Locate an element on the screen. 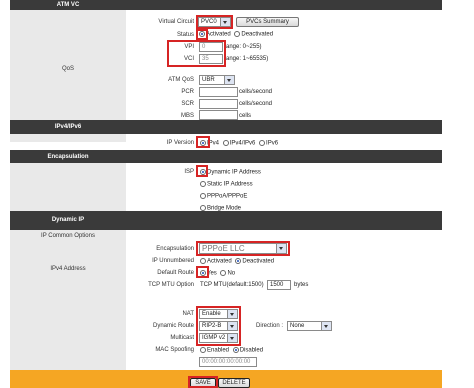 This screenshot has width=474, height=388. highlight-isp is located at coordinates (202, 171).